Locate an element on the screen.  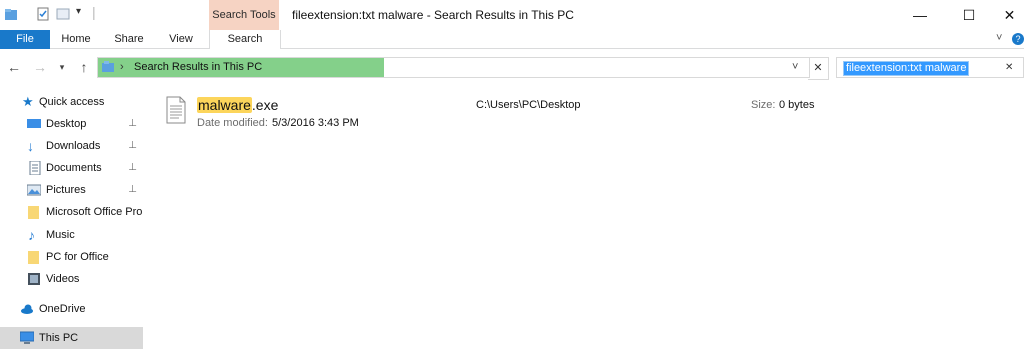
nav-label: Videos is located at coordinates (63, 279).